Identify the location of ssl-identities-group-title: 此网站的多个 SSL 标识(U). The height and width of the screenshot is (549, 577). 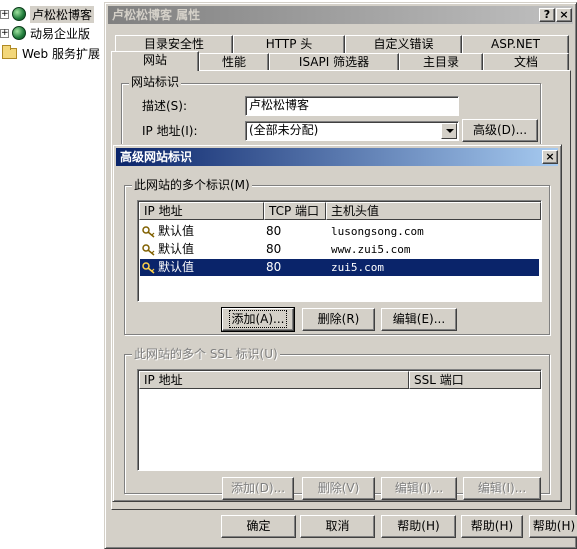
(206, 354).